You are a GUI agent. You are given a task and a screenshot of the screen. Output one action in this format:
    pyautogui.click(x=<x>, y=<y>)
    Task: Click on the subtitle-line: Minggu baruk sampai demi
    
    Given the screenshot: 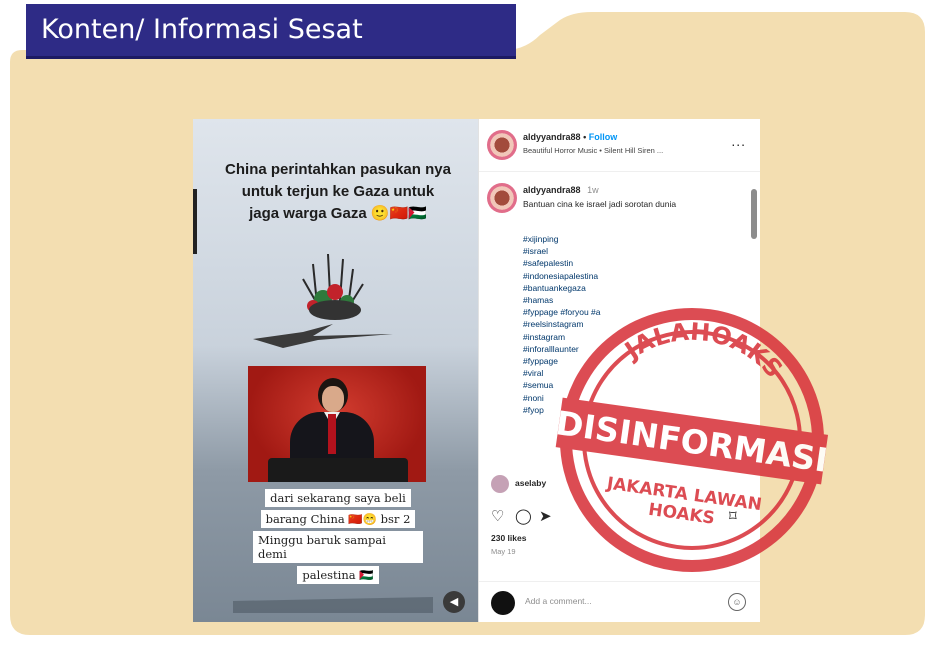 What is the action you would take?
    pyautogui.click(x=338, y=547)
    